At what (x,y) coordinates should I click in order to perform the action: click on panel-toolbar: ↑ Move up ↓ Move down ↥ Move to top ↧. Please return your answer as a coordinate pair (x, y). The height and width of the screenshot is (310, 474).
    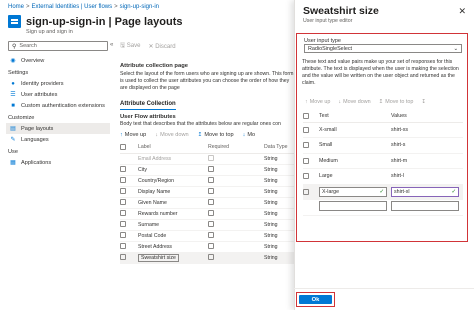
    Looking at the image, I should click on (366, 102).